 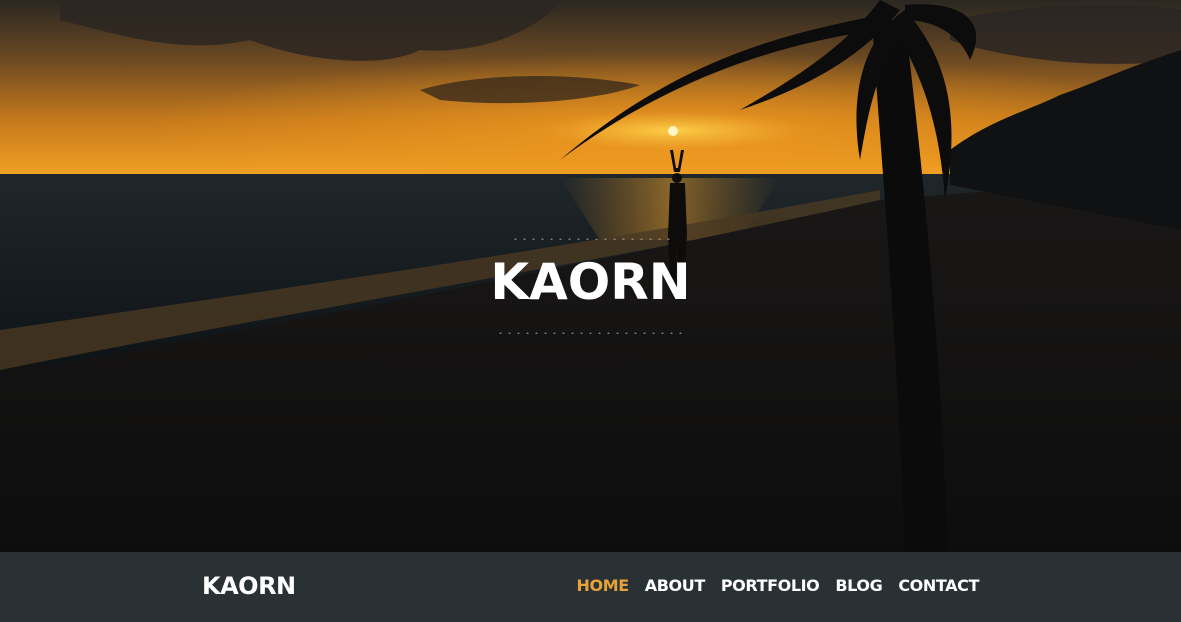 I want to click on nav-menu: HOME ABOUT PORTFOLIO BLOG CONTACT, so click(x=778, y=585).